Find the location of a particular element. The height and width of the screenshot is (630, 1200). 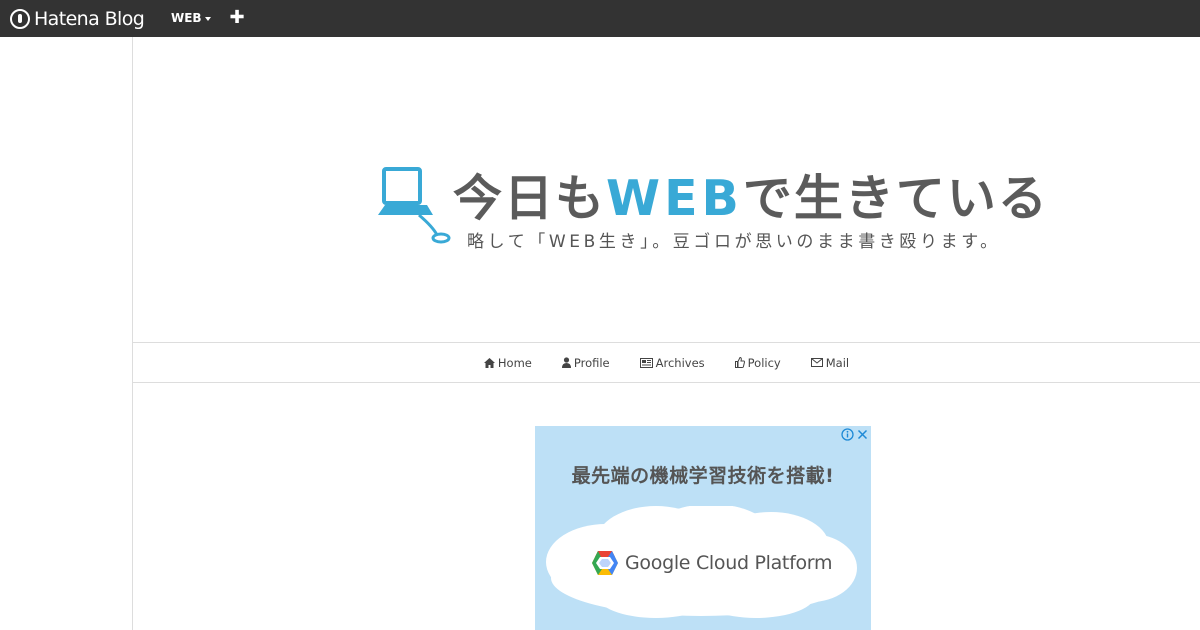

home-icon is located at coordinates (489, 362).